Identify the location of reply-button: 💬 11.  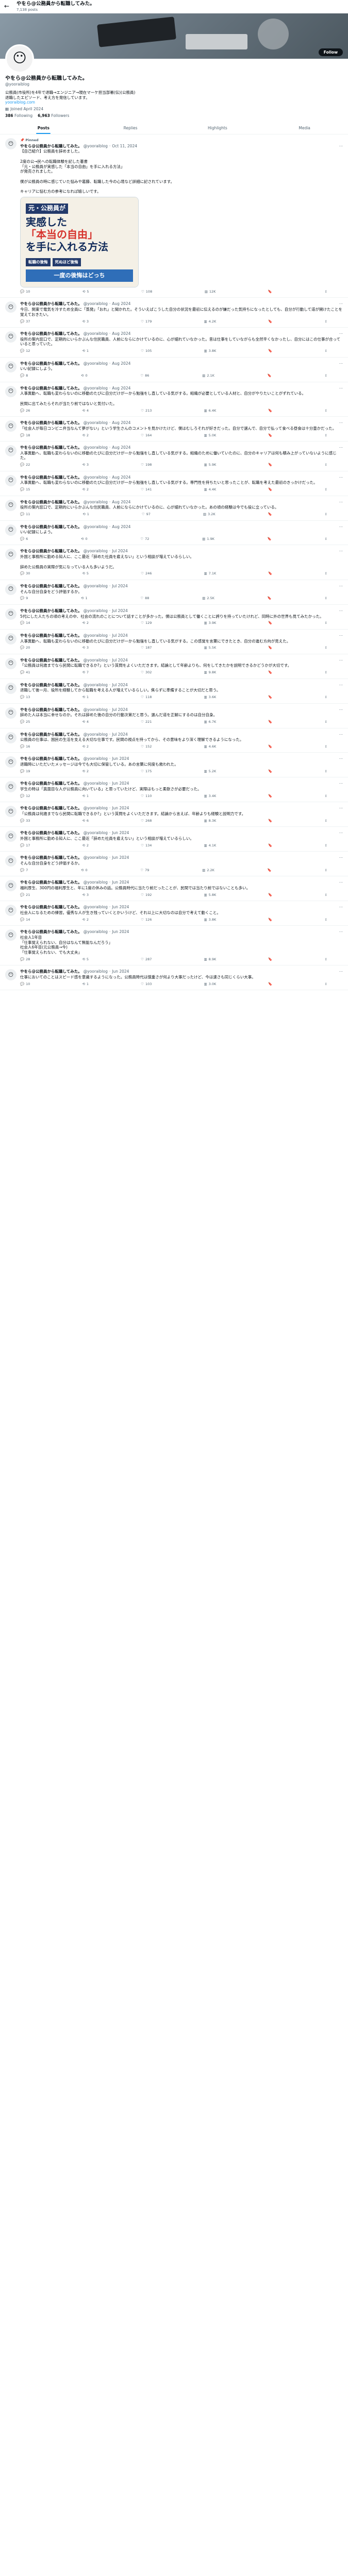
(25, 514).